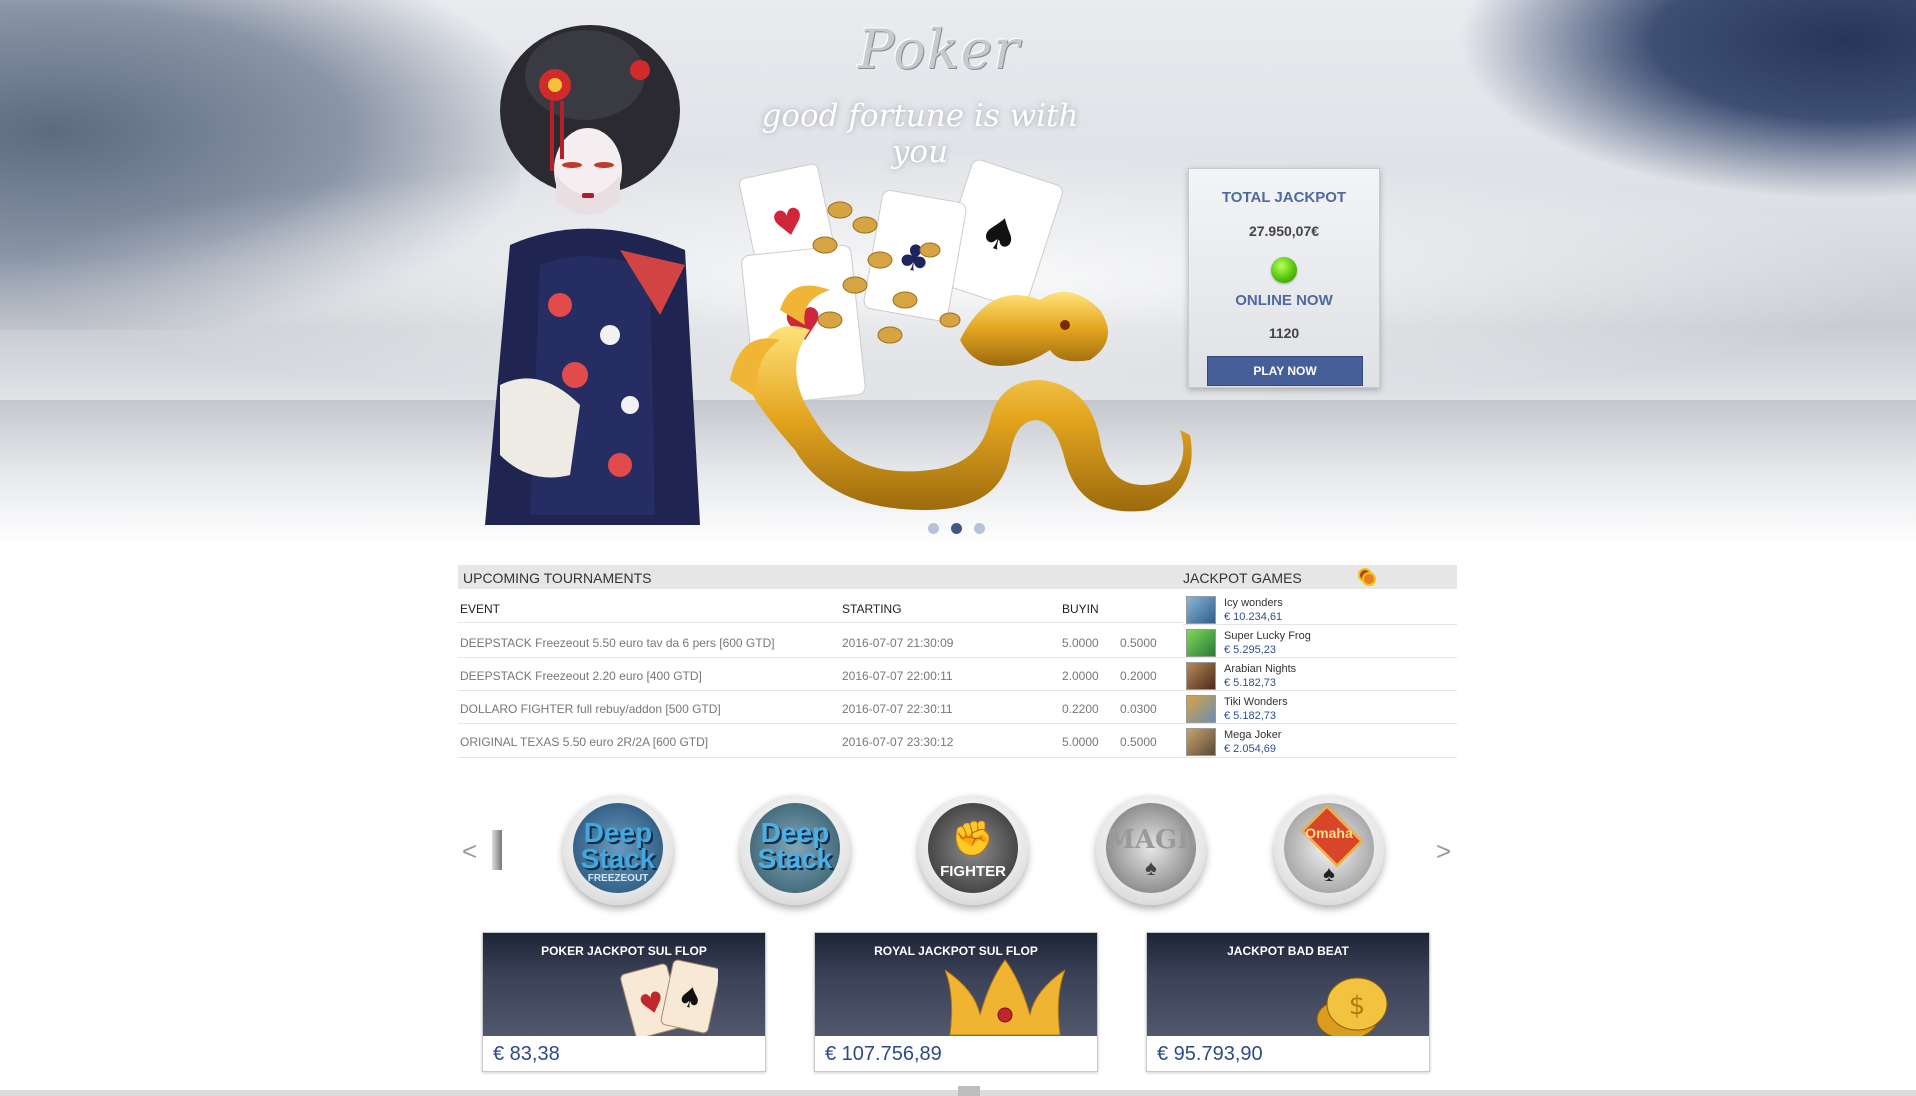  Describe the element at coordinates (1201, 610) in the screenshot. I see `icy-wonders-thumbnail` at that location.